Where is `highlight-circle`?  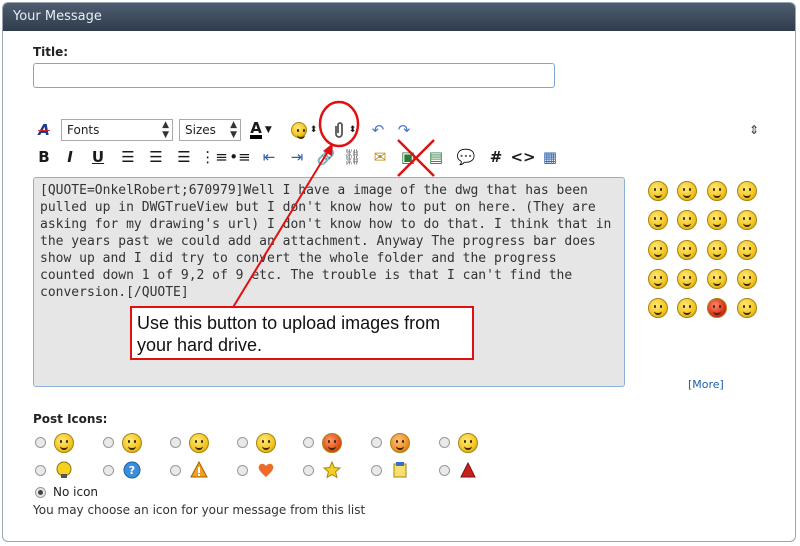 highlight-circle is located at coordinates (339, 124).